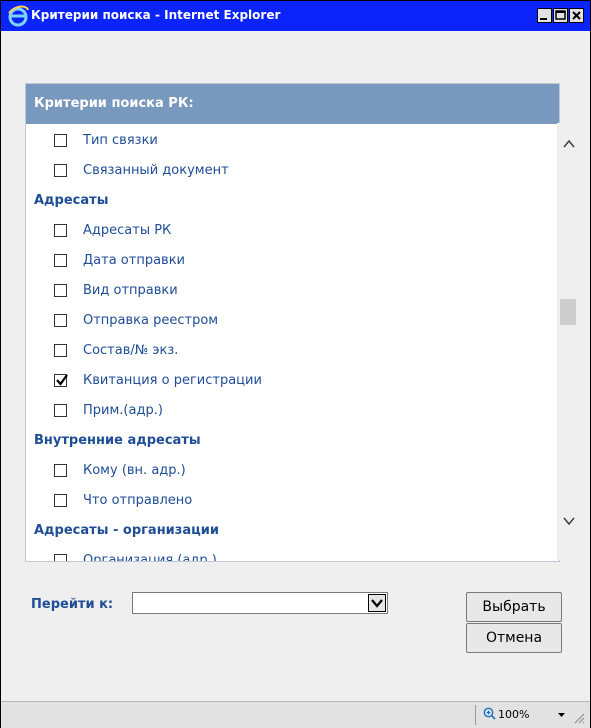 The width and height of the screenshot is (591, 728). I want to click on criteria-item: Прим.(адр.), so click(286, 411).